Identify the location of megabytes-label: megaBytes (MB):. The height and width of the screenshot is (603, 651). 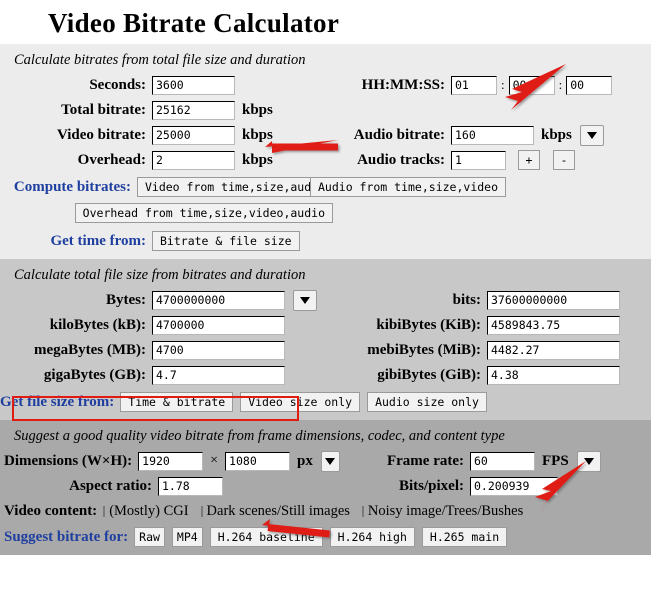
(89, 349).